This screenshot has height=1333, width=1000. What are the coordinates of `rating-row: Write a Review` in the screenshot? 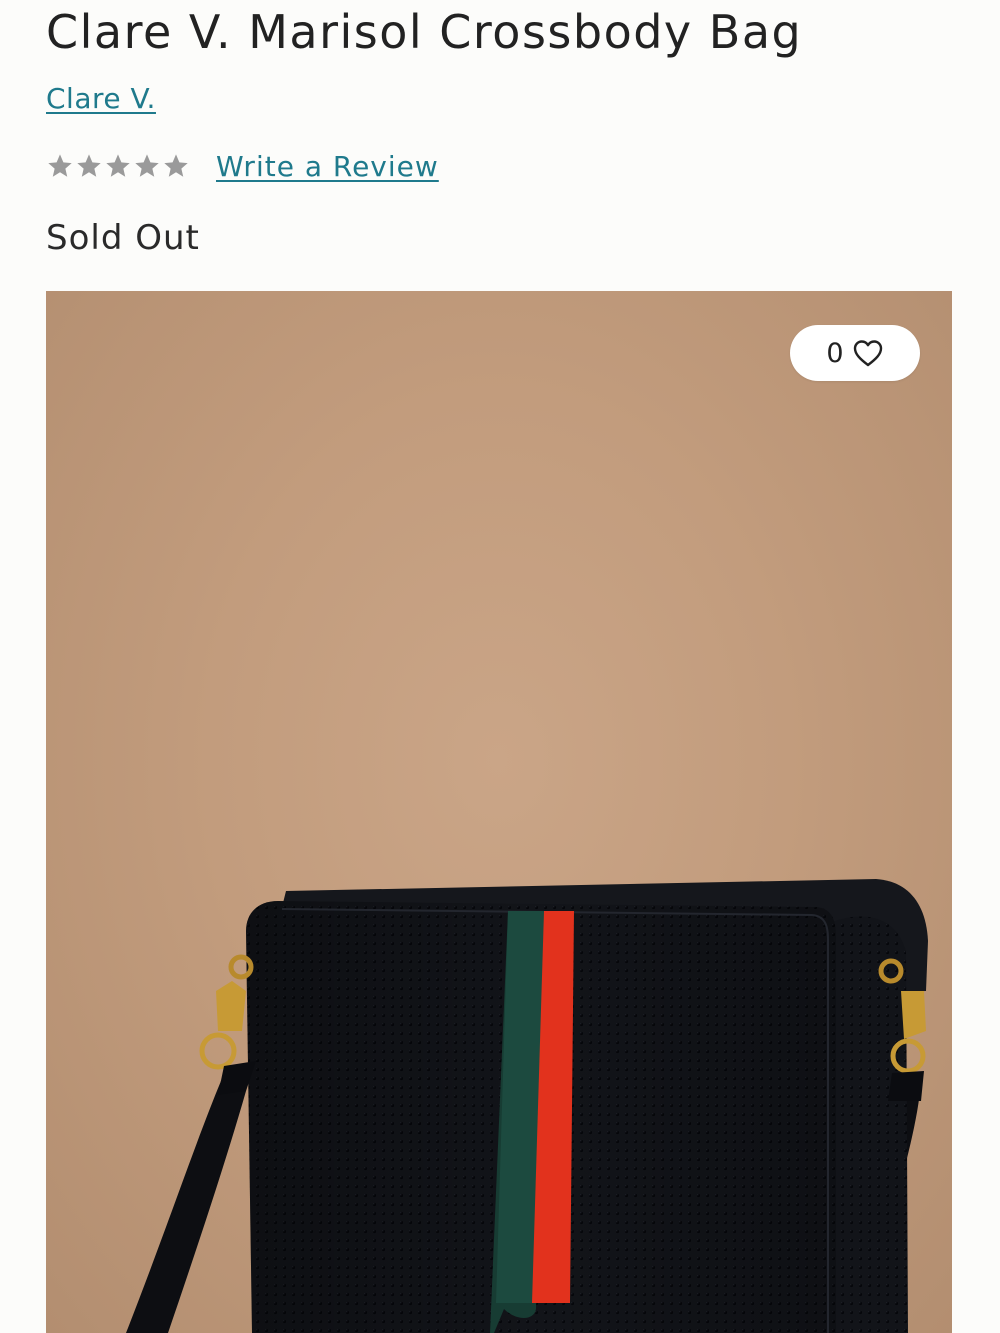 It's located at (242, 166).